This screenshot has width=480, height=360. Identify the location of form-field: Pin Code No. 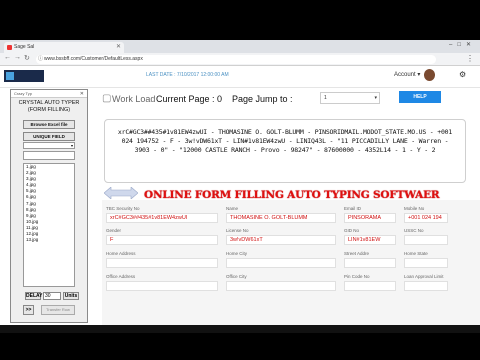
(370, 282).